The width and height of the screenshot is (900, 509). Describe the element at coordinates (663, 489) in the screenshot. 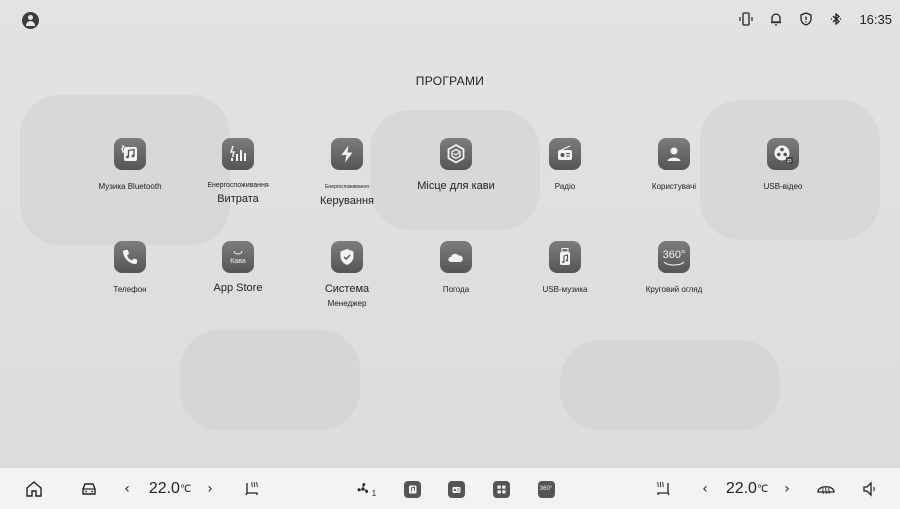

I see `seat-heat-right-icon` at that location.